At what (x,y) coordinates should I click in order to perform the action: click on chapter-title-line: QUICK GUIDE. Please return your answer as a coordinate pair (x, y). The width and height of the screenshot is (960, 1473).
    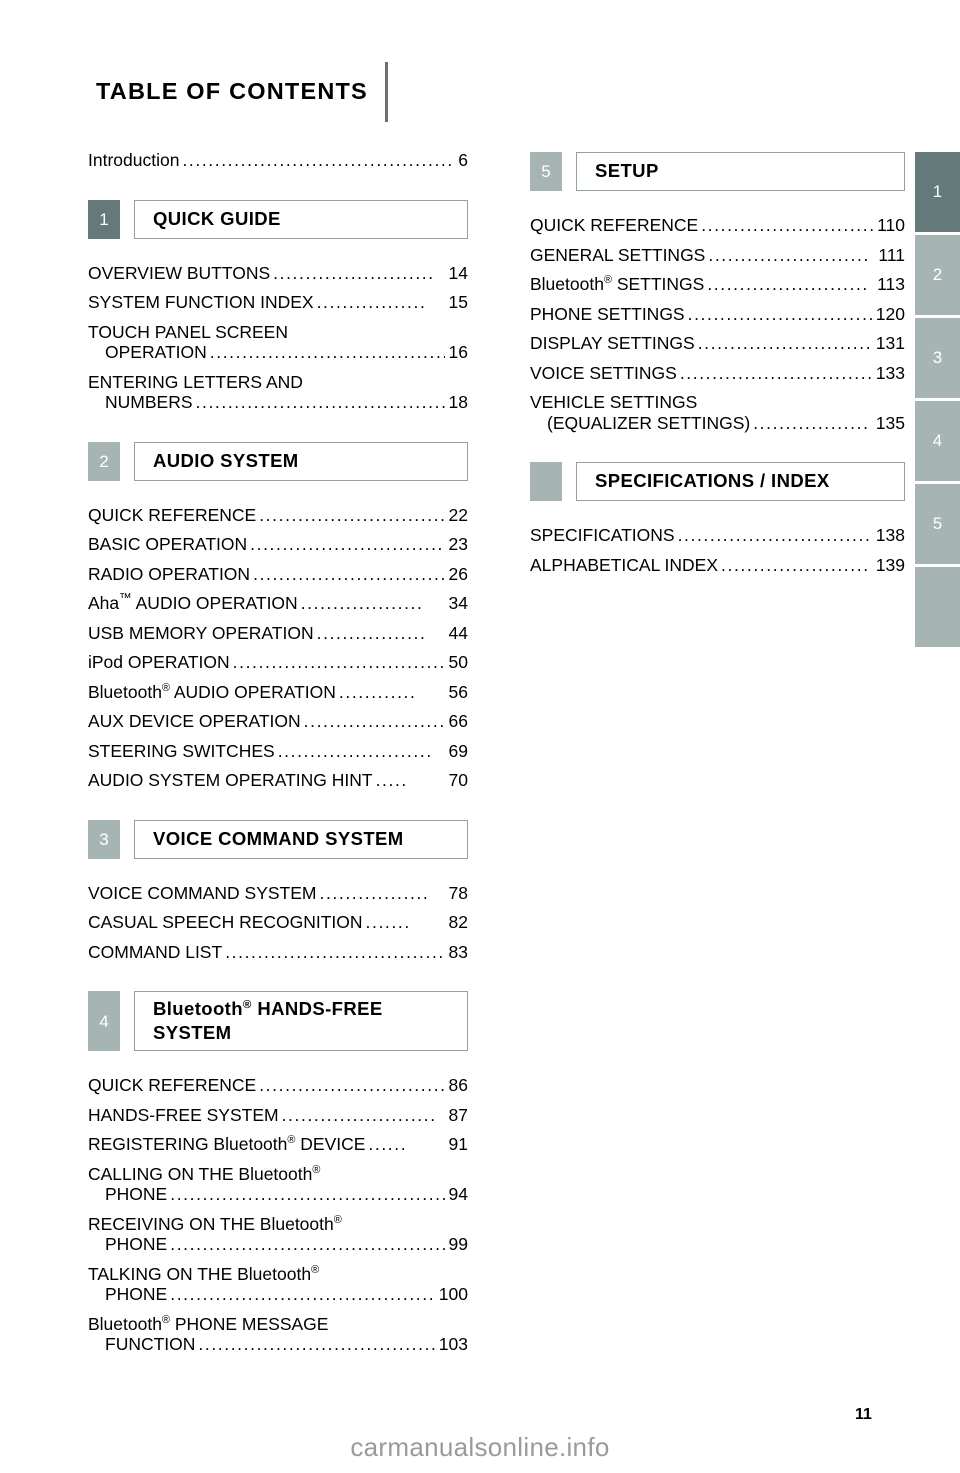
    Looking at the image, I should click on (217, 218).